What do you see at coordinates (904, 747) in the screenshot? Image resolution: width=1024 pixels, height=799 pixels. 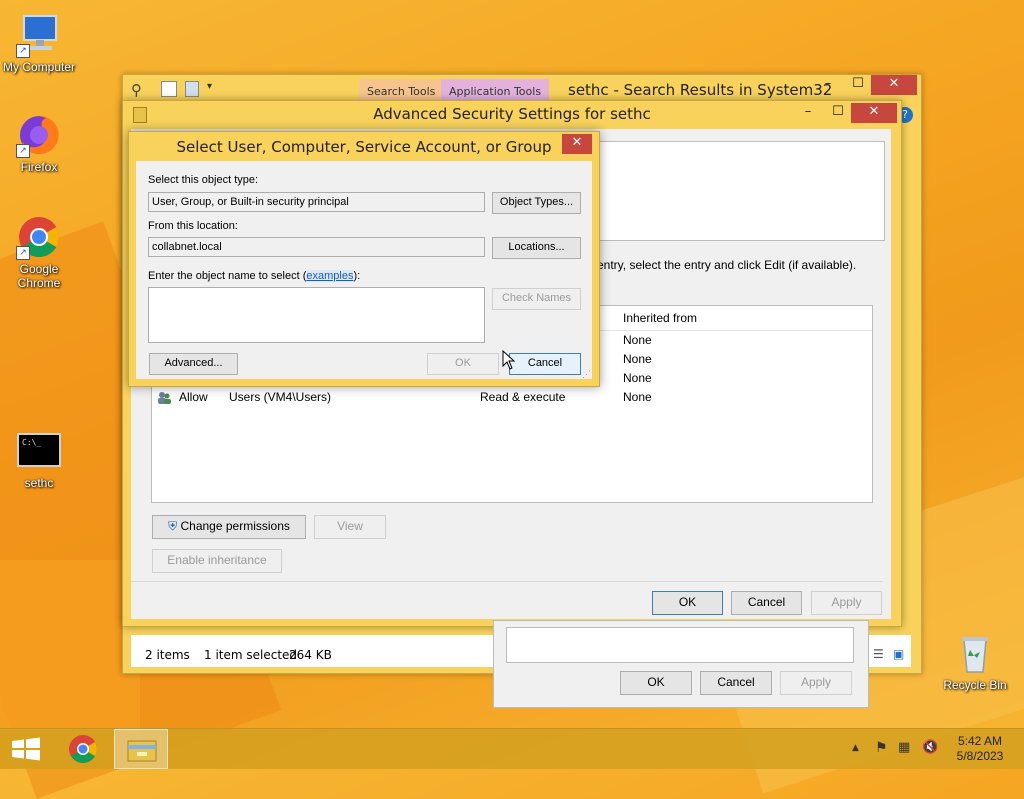 I see `network-icon: ▦` at bounding box center [904, 747].